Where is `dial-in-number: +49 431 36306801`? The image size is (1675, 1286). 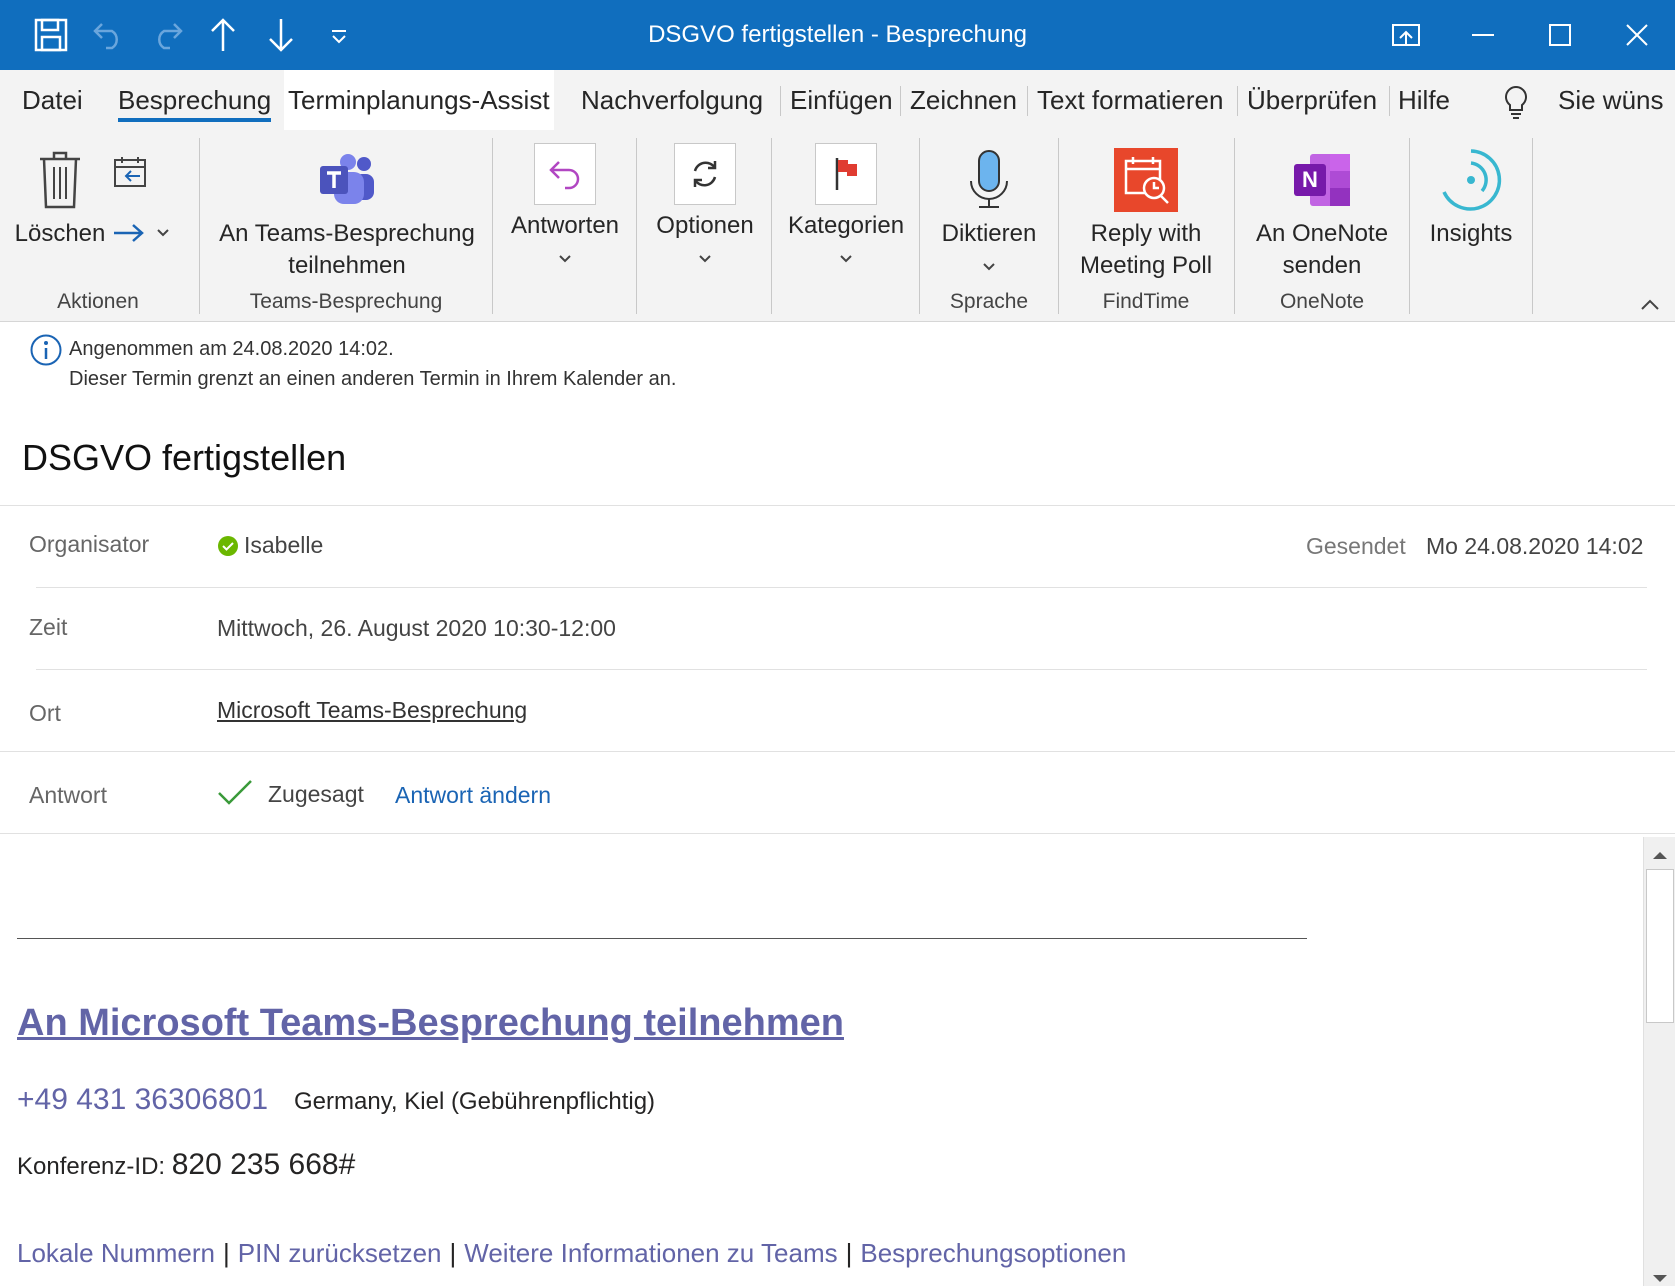 dial-in-number: +49 431 36306801 is located at coordinates (142, 1100).